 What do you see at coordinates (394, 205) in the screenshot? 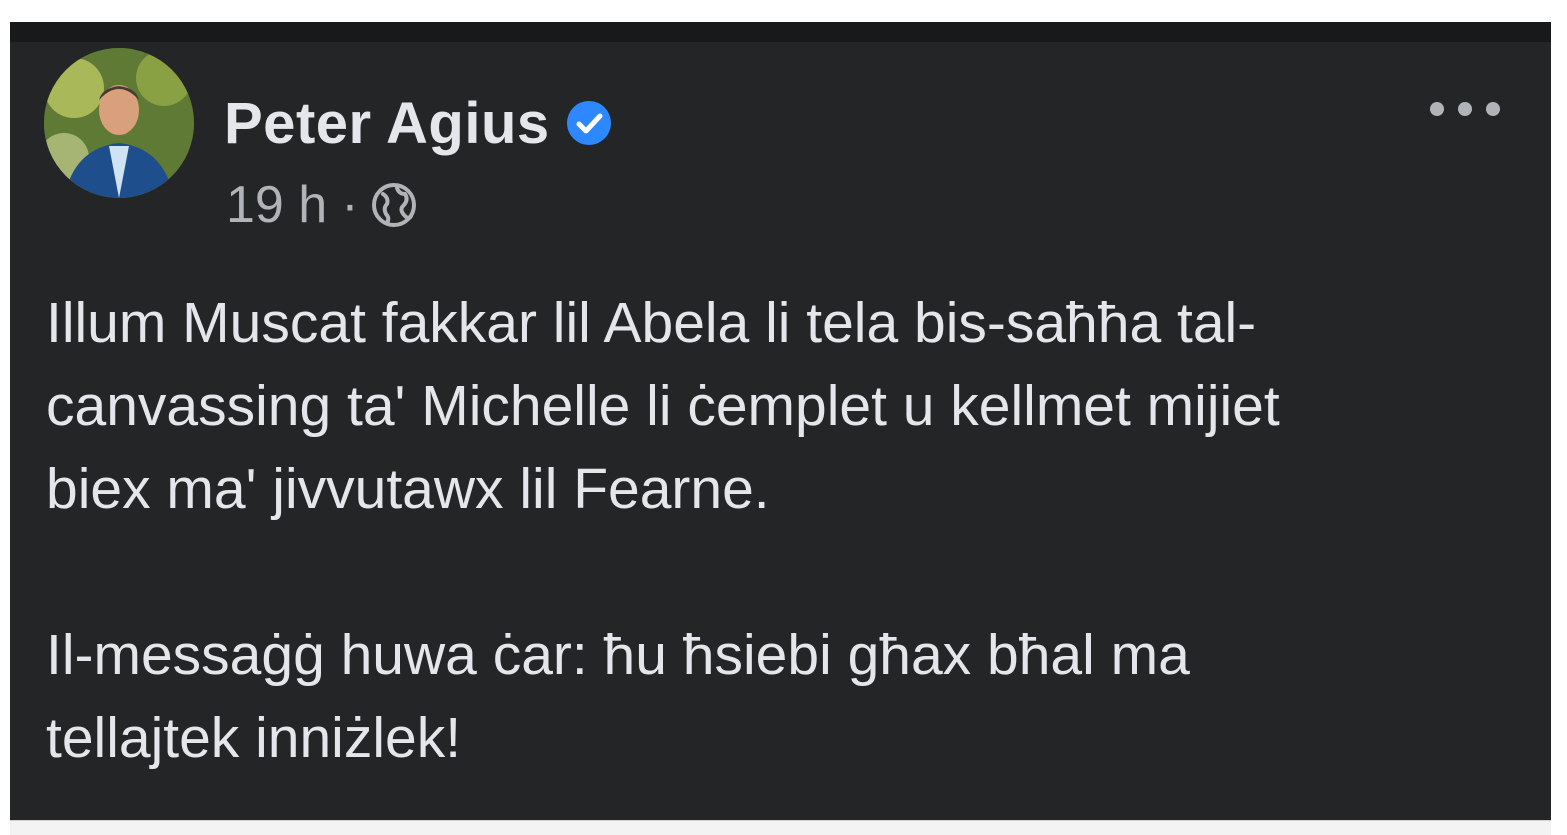
I see `globe-icon` at bounding box center [394, 205].